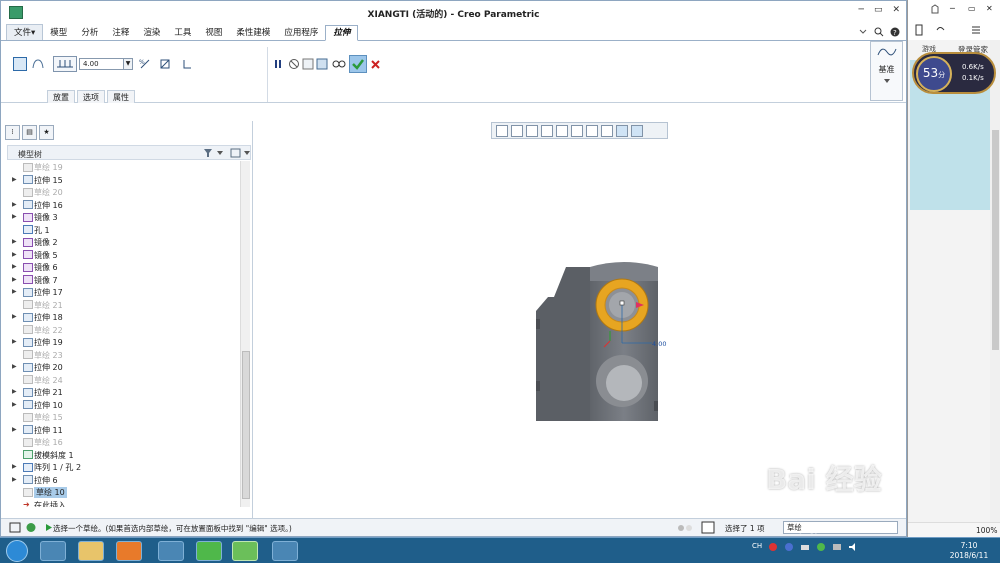 Image resolution: width=1000 pixels, height=563 pixels. Describe the element at coordinates (106, 64) in the screenshot. I see `depth-value-input: 4.00 ▼` at that location.